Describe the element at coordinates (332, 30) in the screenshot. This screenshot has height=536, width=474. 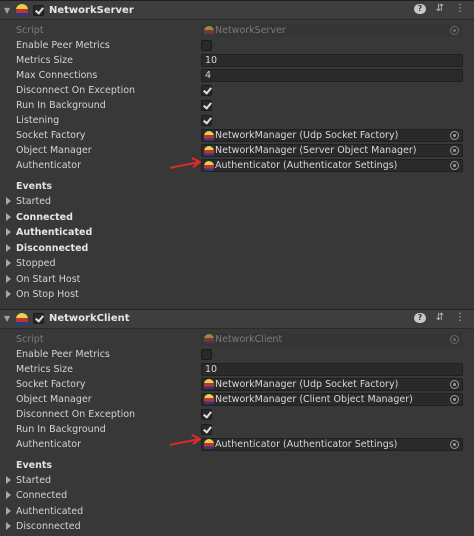
I see `script-field: NetworkServer` at that location.